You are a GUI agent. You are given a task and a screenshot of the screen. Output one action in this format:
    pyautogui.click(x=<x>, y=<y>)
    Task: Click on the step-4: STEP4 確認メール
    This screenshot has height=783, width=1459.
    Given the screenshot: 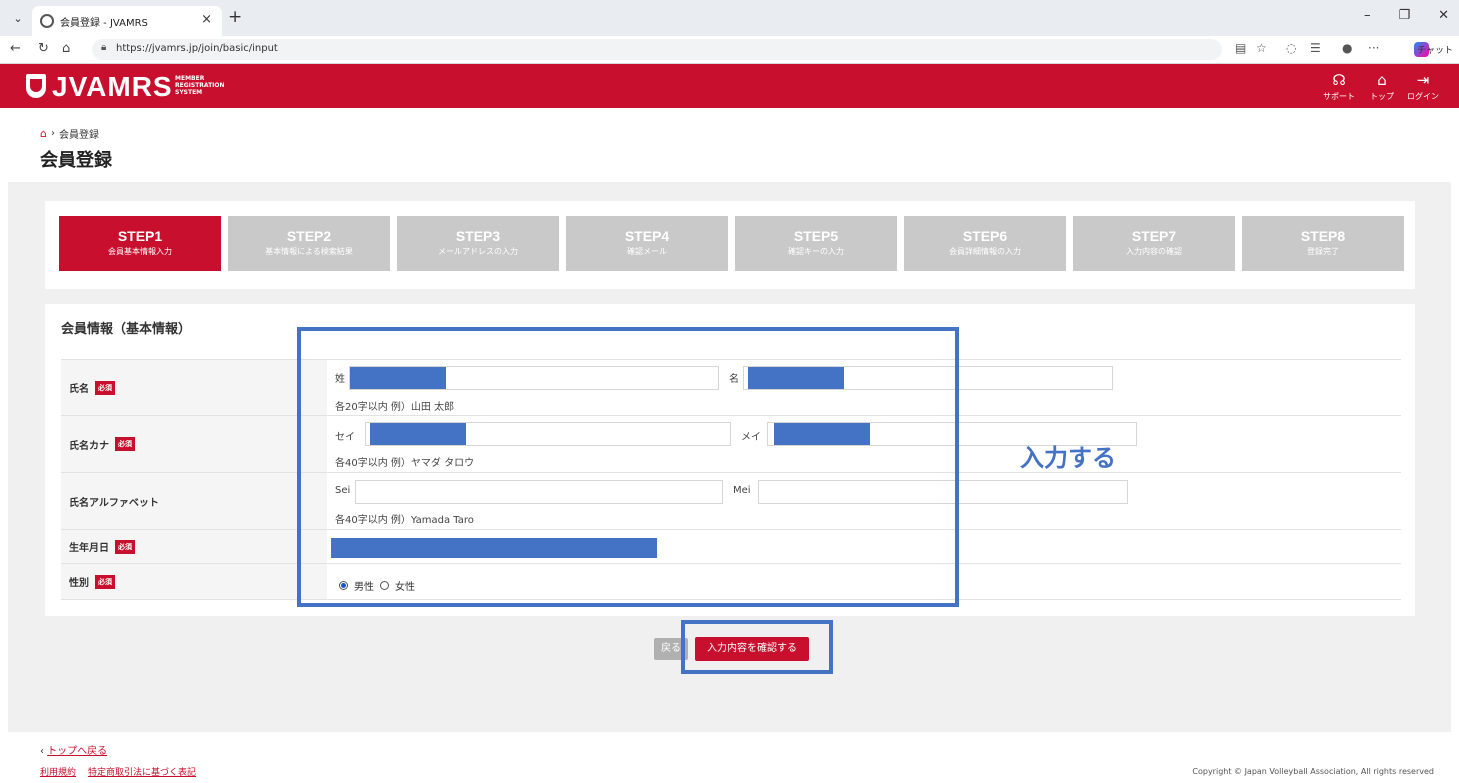 What is the action you would take?
    pyautogui.click(x=647, y=243)
    